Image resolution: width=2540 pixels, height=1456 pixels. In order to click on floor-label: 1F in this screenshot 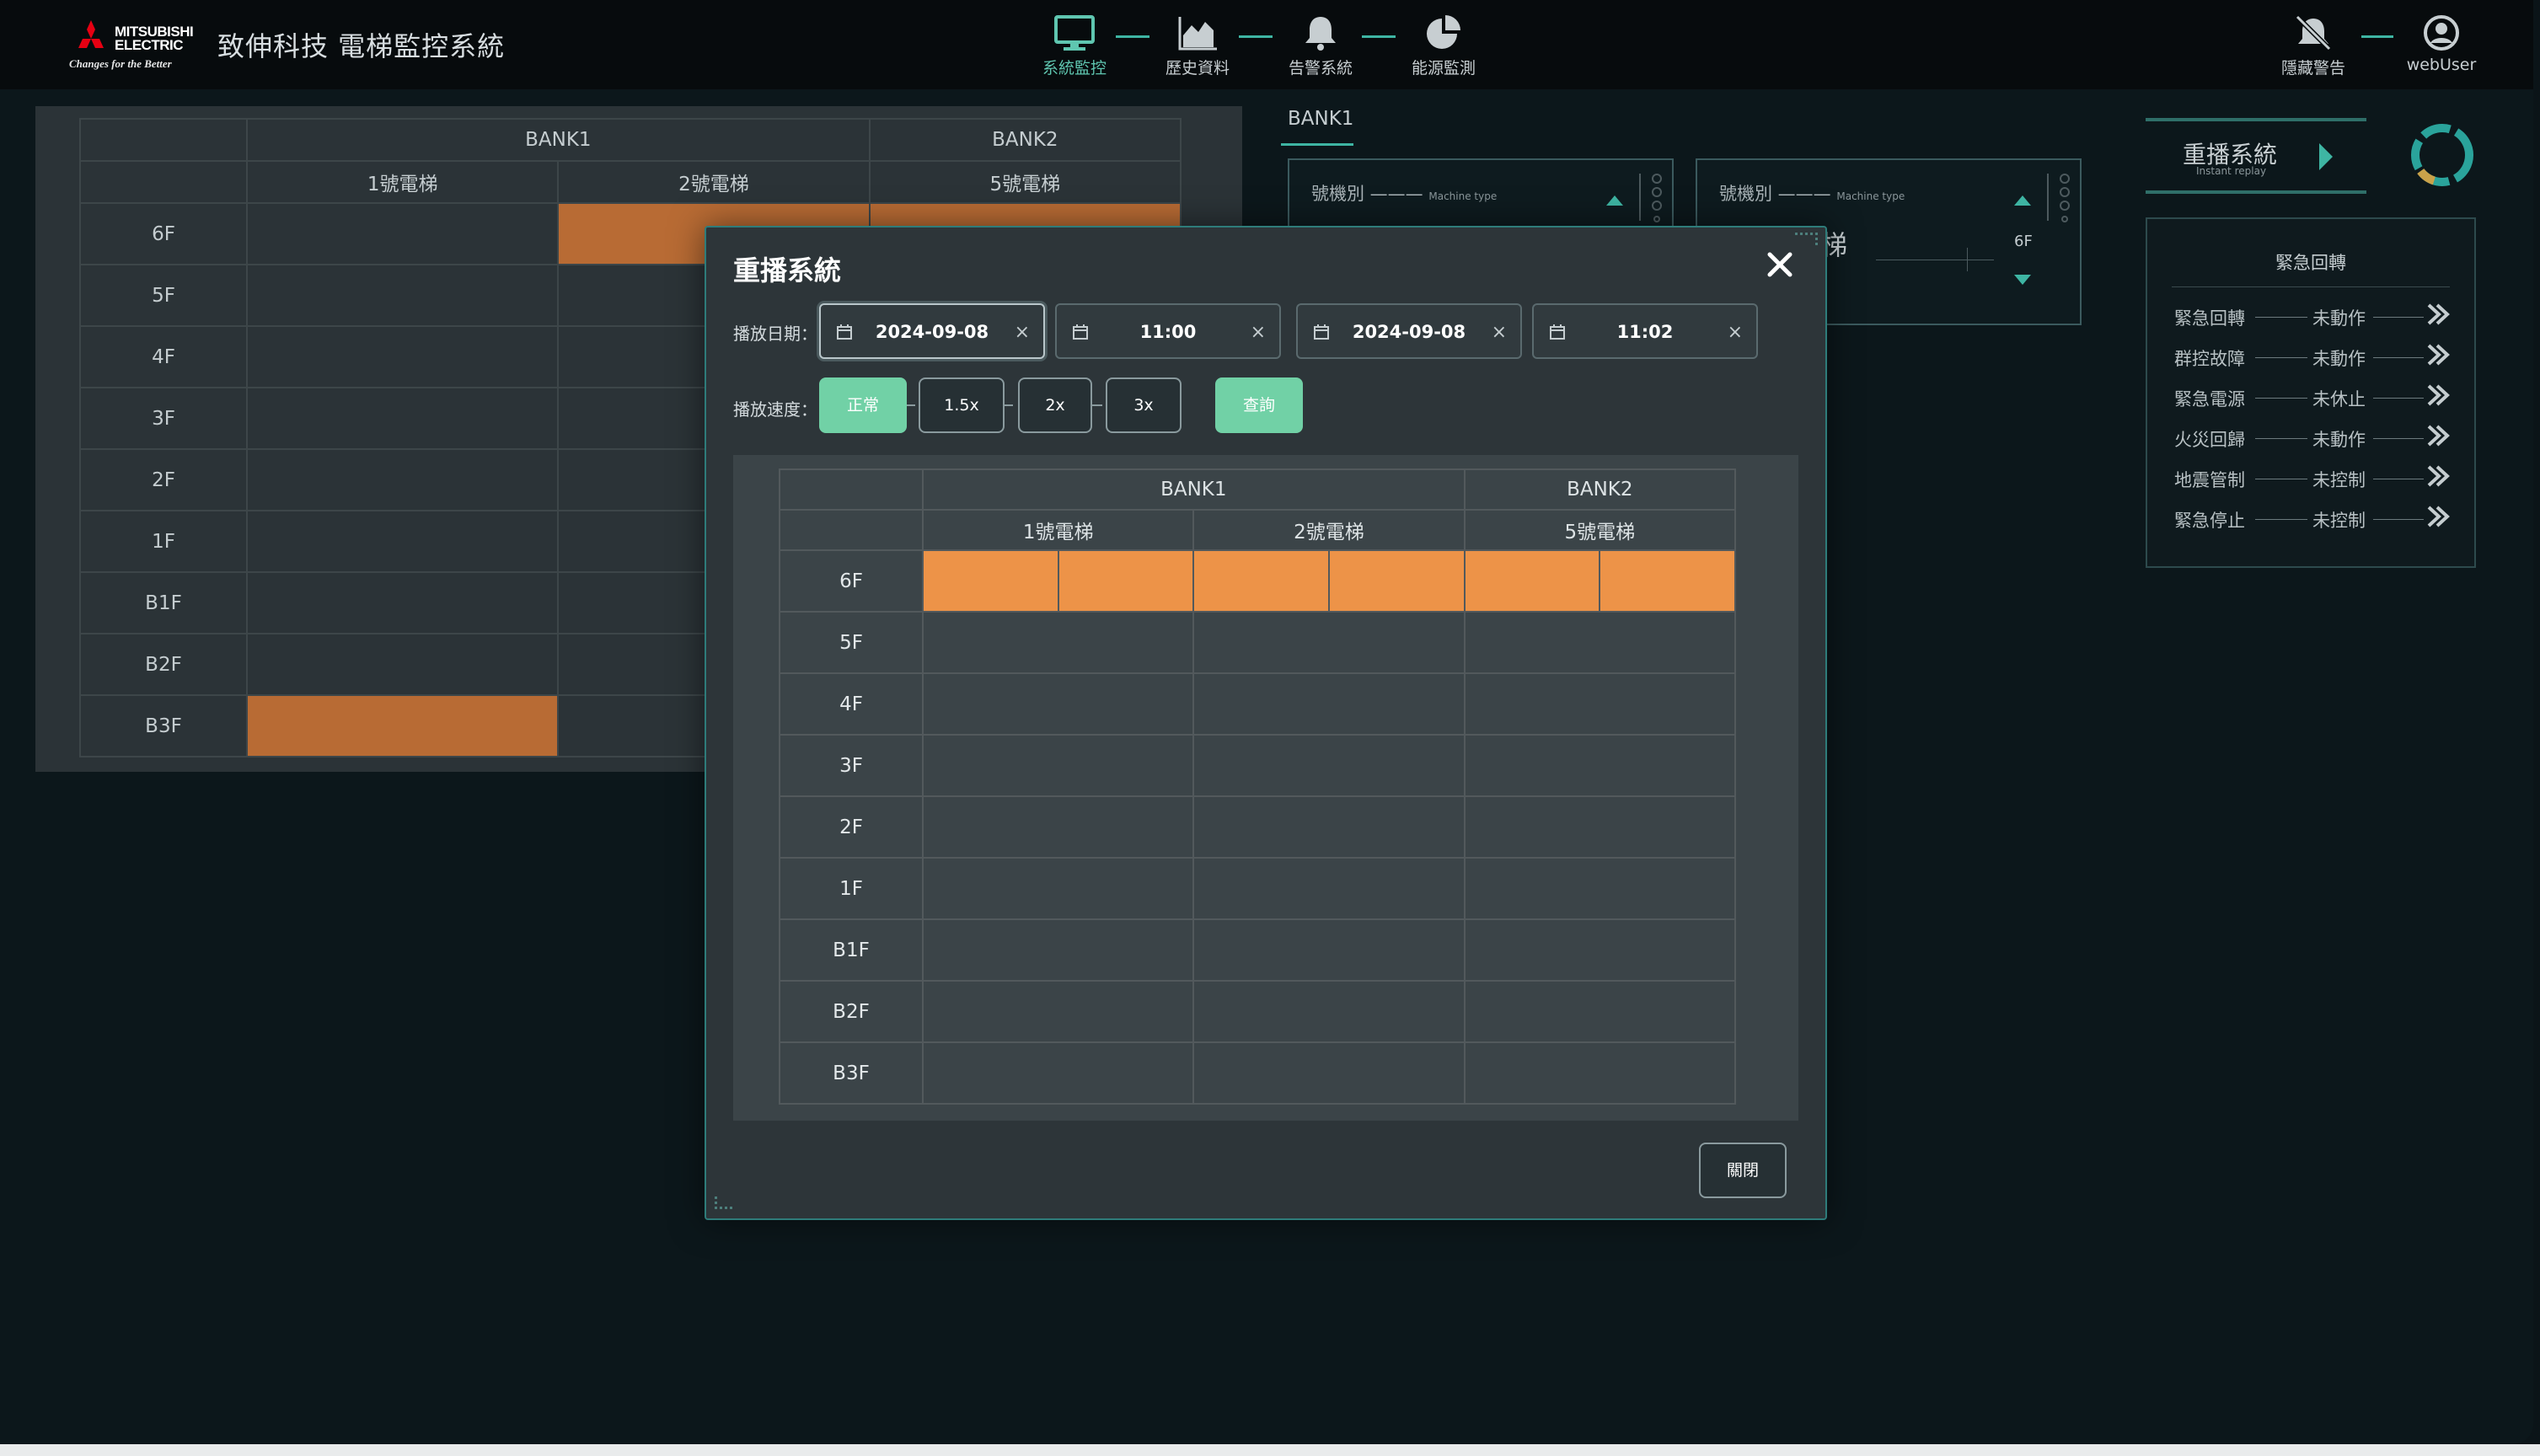, I will do `click(163, 541)`.